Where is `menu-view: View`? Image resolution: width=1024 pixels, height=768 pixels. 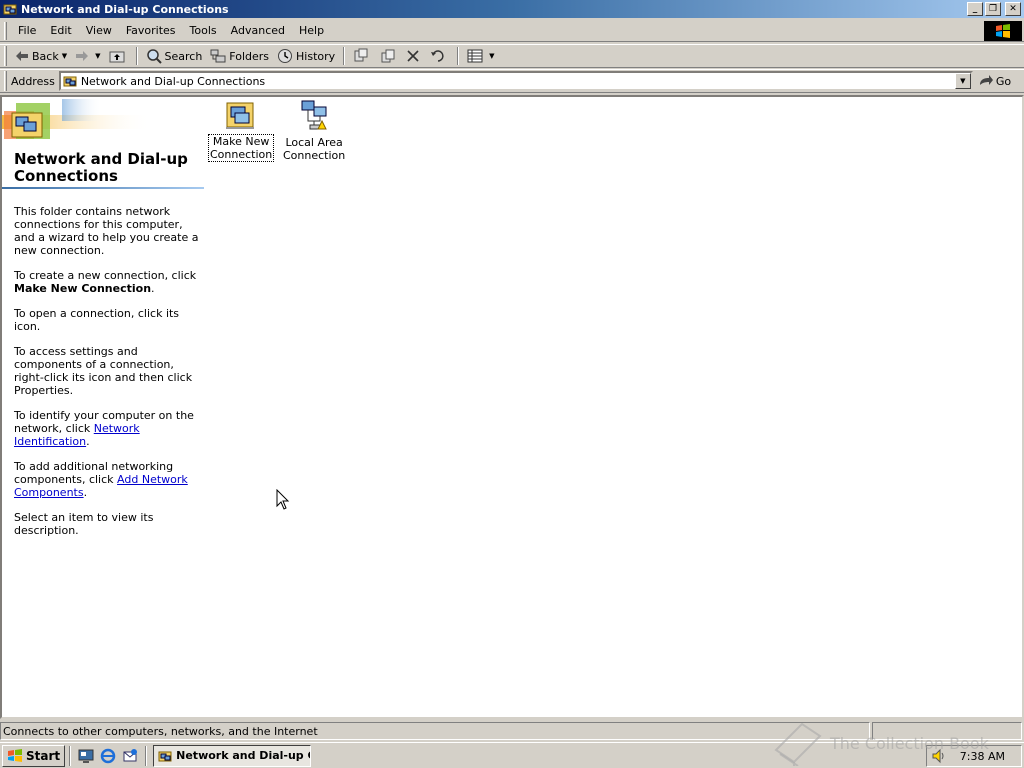 menu-view: View is located at coordinates (99, 31).